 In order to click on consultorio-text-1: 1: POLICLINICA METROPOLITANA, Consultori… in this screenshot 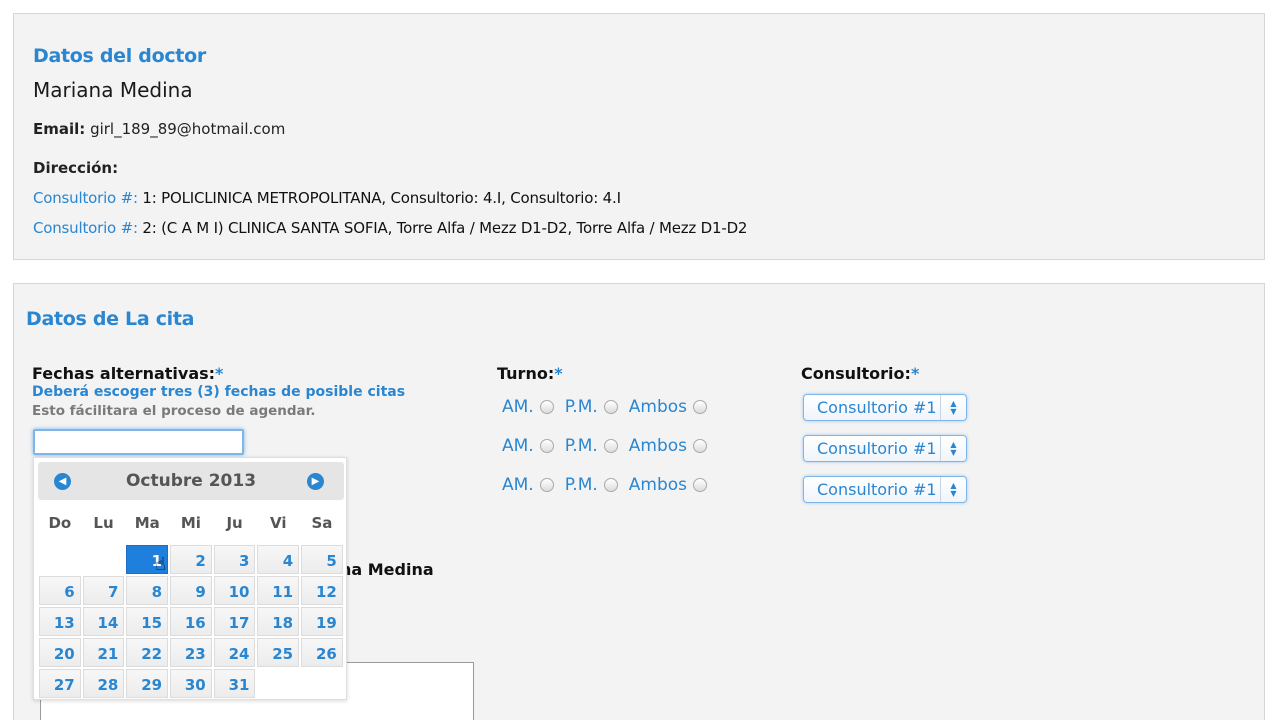, I will do `click(379, 198)`.